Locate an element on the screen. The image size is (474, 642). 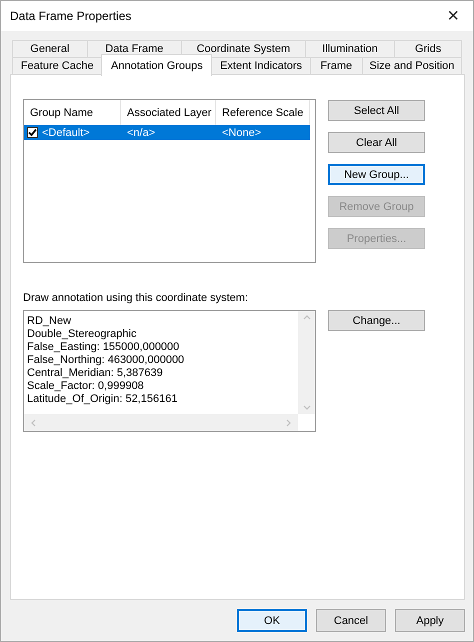
coordinate-line: Scale_Factor: 0,999908 is located at coordinates (86, 386).